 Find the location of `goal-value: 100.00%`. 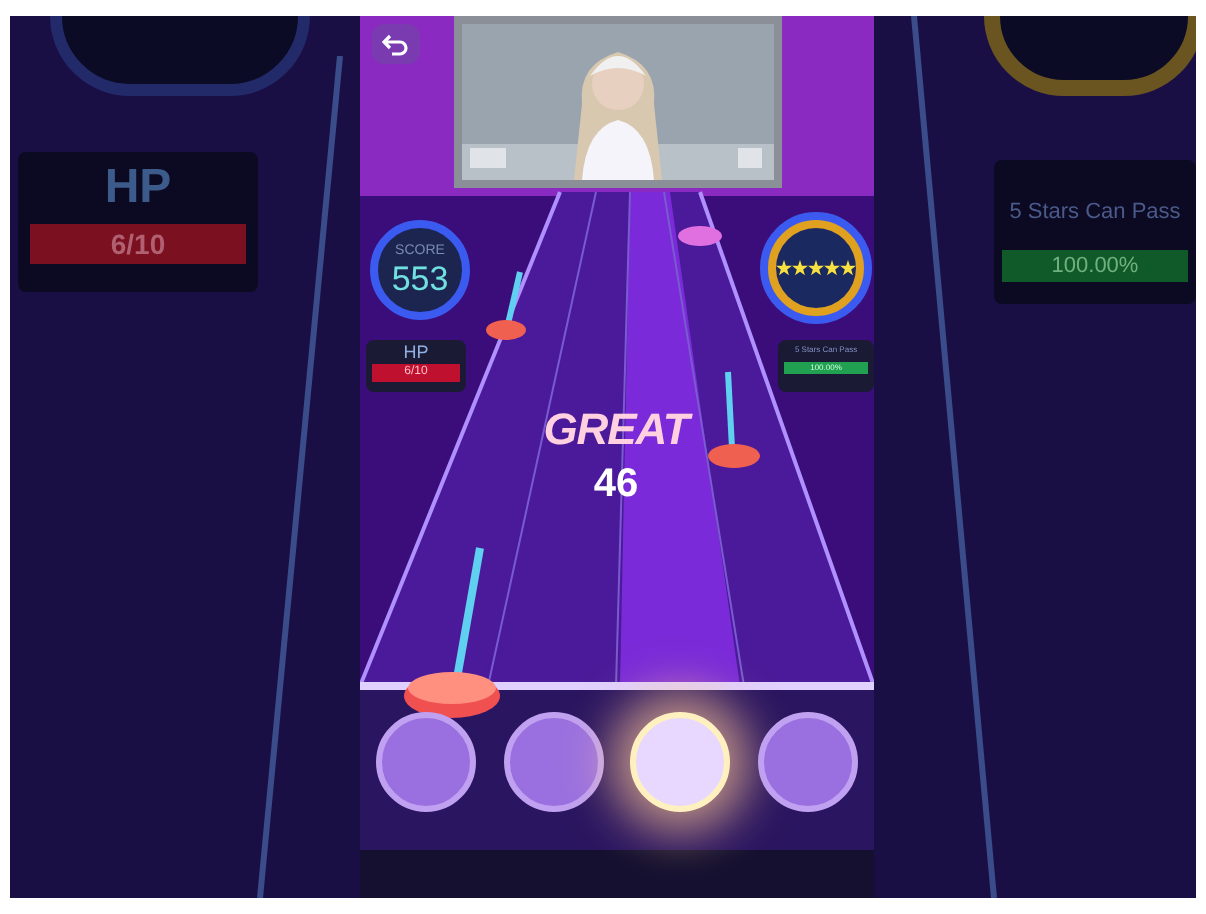

goal-value: 100.00% is located at coordinates (1095, 265).